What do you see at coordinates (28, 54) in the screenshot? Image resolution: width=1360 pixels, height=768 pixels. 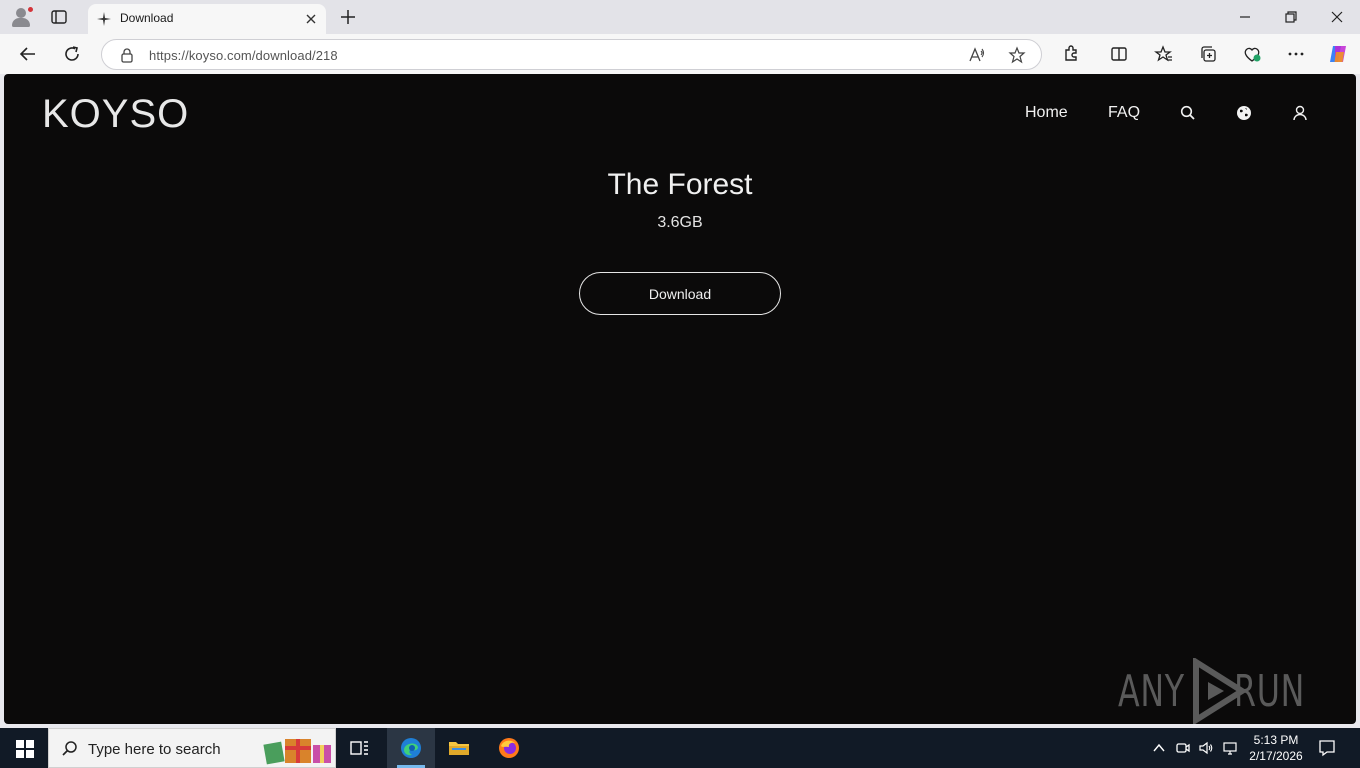 I see `back-icon` at bounding box center [28, 54].